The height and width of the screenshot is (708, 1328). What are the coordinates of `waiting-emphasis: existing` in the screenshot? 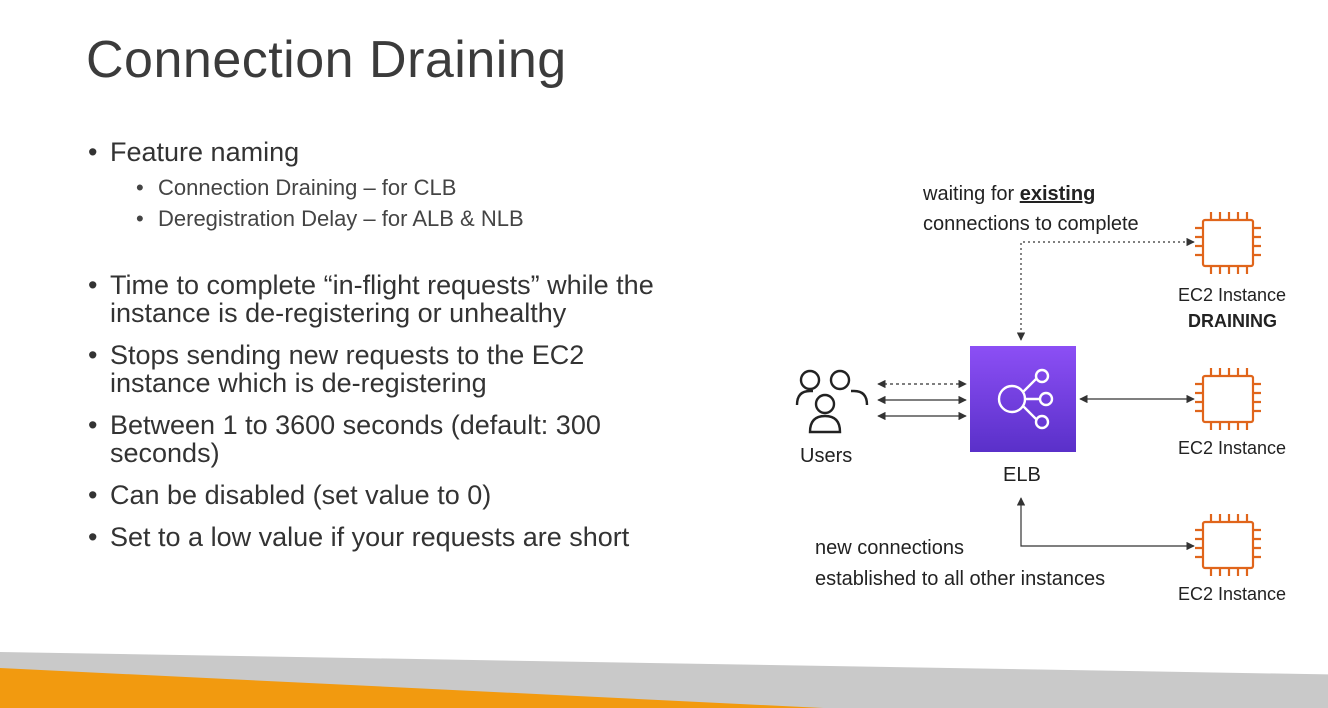 It's located at (1057, 194).